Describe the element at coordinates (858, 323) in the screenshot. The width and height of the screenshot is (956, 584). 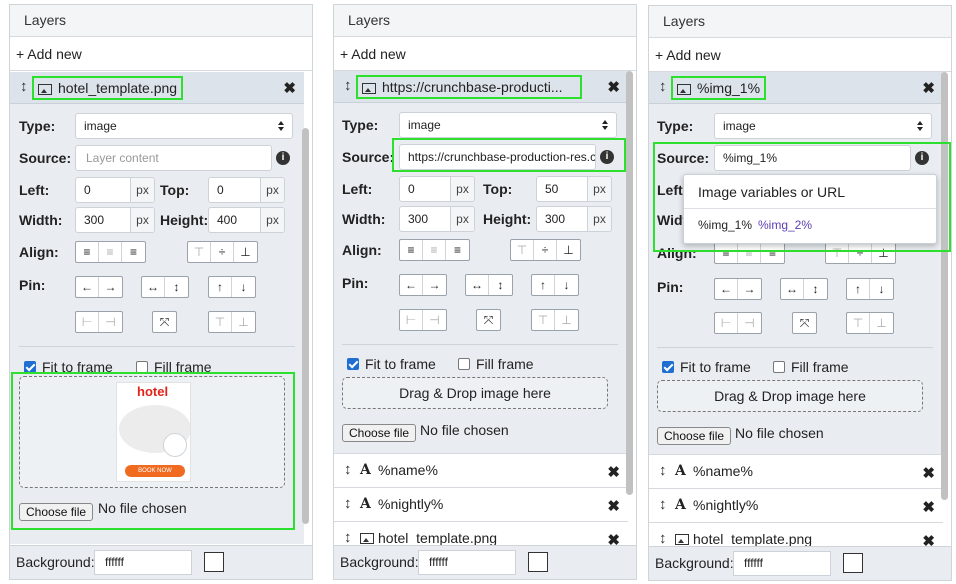
I see `pin-top-edge-icon: ⊤` at that location.